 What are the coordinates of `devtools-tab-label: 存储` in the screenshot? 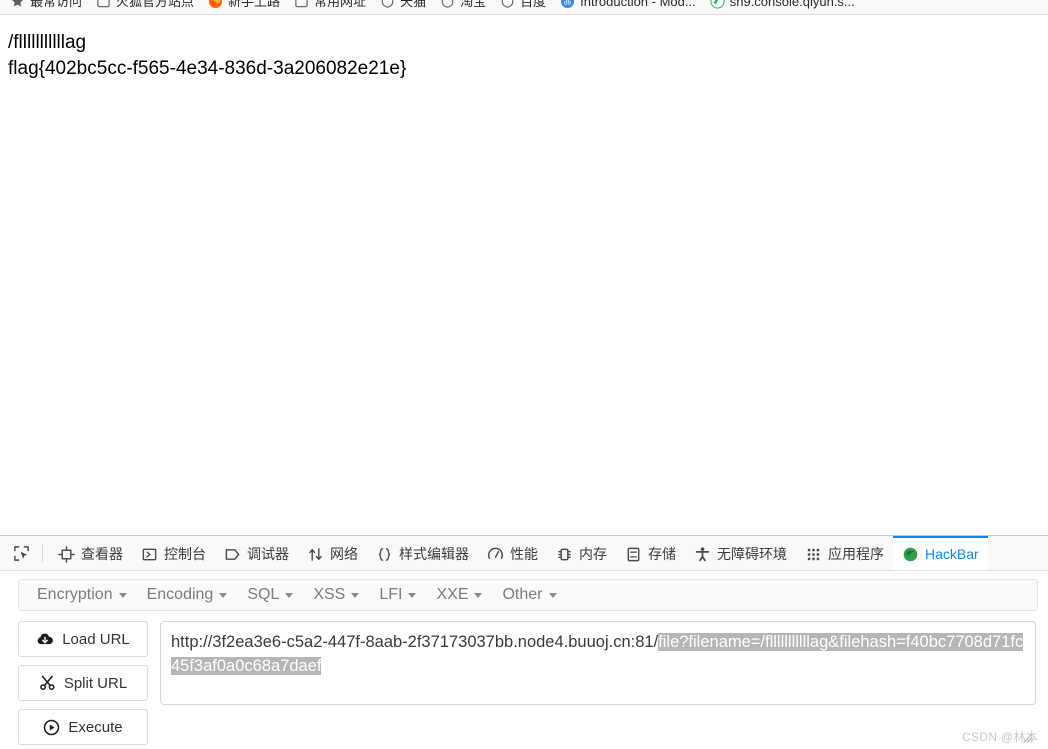 It's located at (662, 554).